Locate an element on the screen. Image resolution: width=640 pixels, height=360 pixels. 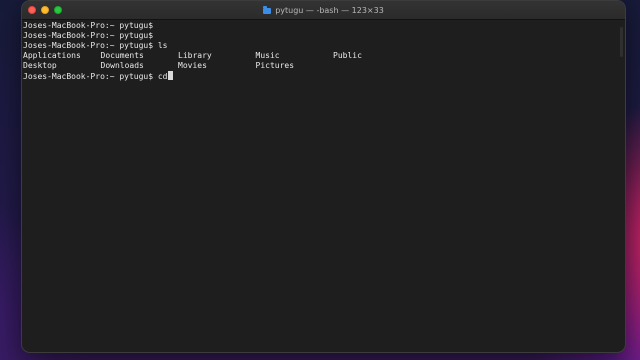
ls-output-row: Desktop Downloads Movies Pictures is located at coordinates (324, 66).